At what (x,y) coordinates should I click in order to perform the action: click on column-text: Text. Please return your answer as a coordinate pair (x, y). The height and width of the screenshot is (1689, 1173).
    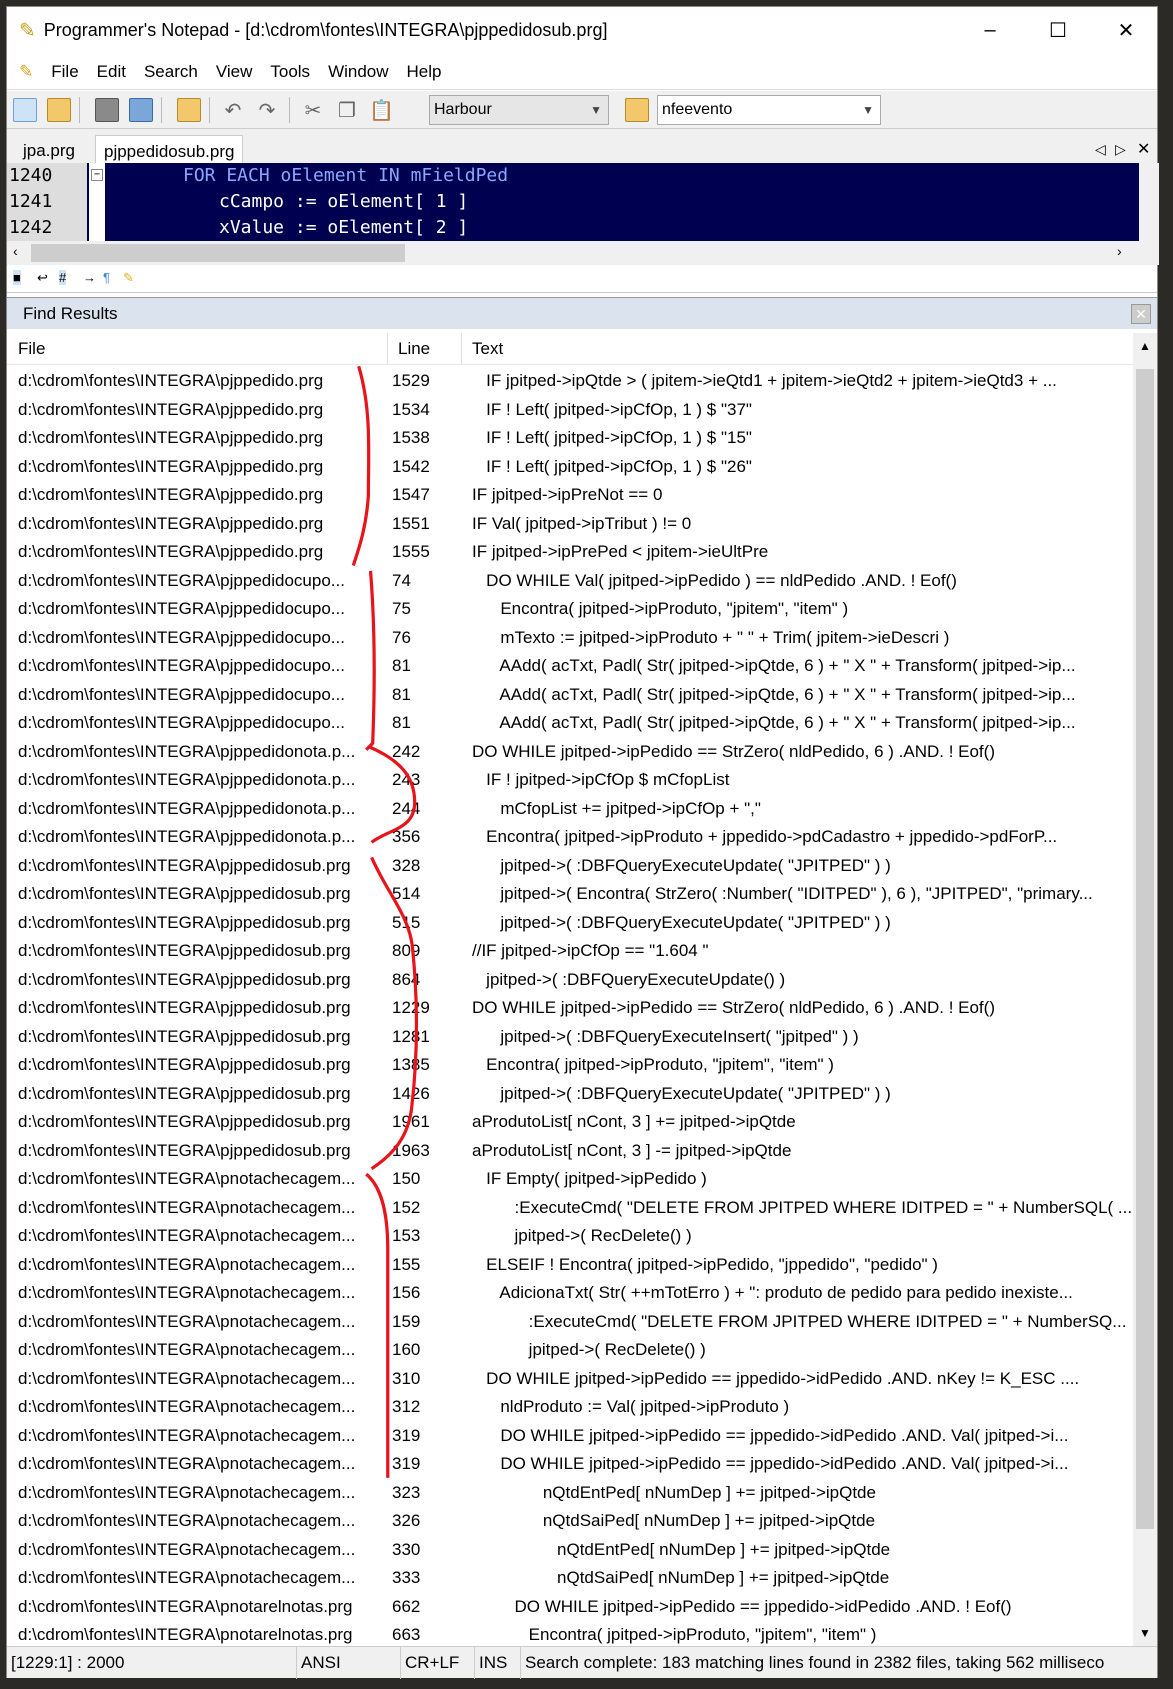
    Looking at the image, I should click on (797, 349).